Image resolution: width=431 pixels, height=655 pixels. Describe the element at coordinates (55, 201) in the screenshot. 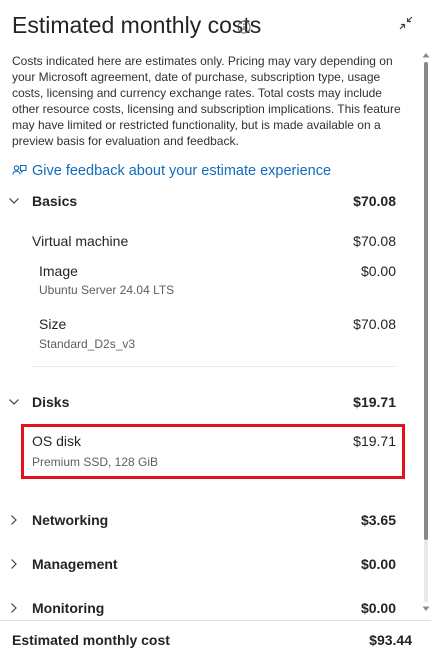

I see `section-basics-label: Basics` at that location.